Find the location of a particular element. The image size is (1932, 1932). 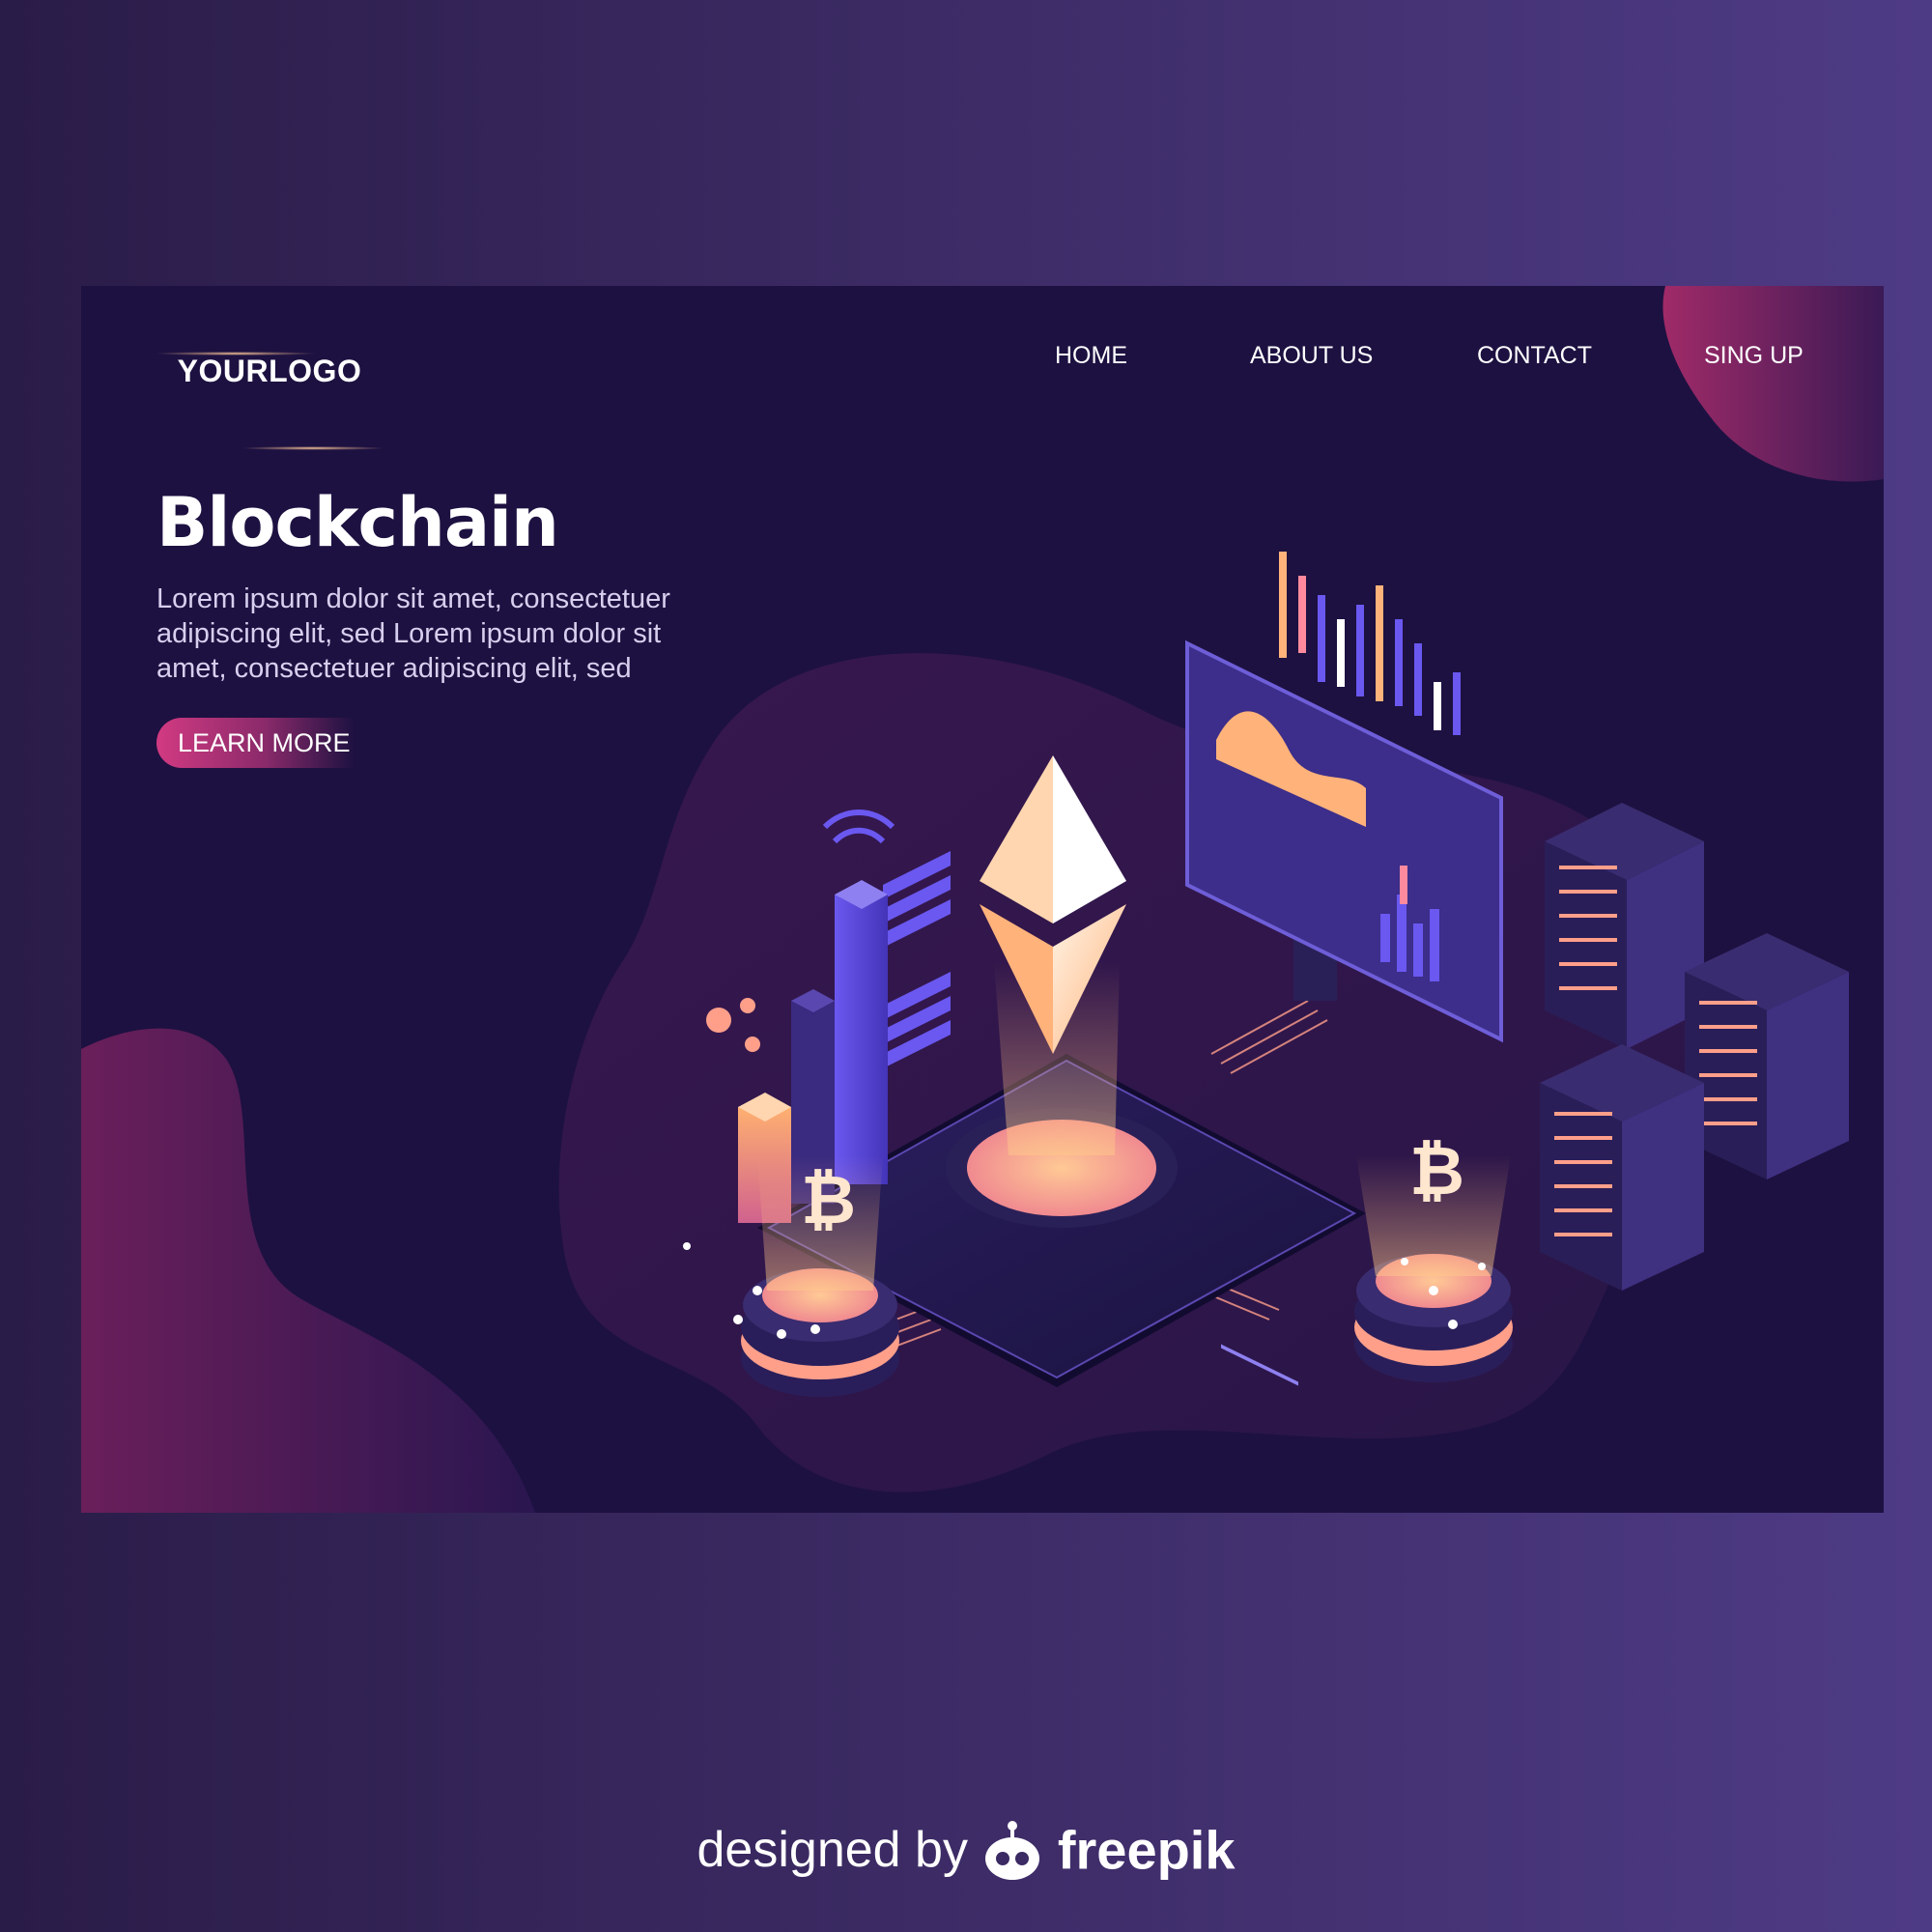

gear-icon is located at coordinates (733, 1025).